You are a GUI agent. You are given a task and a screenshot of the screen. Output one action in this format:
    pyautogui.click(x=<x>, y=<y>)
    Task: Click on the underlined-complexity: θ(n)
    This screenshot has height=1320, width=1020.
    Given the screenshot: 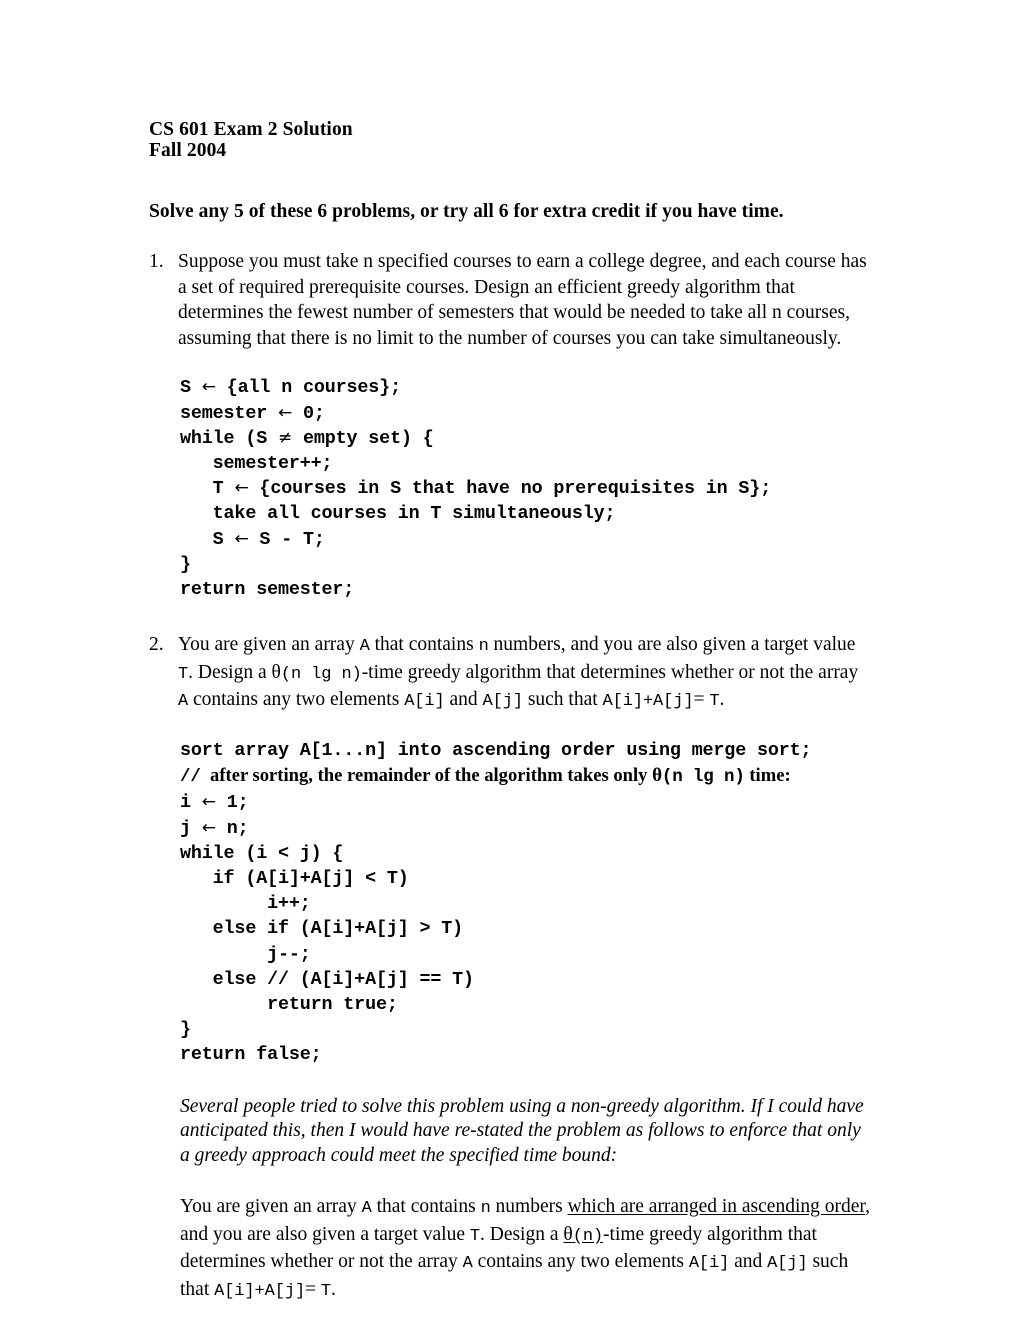 What is the action you would take?
    pyautogui.click(x=583, y=1234)
    